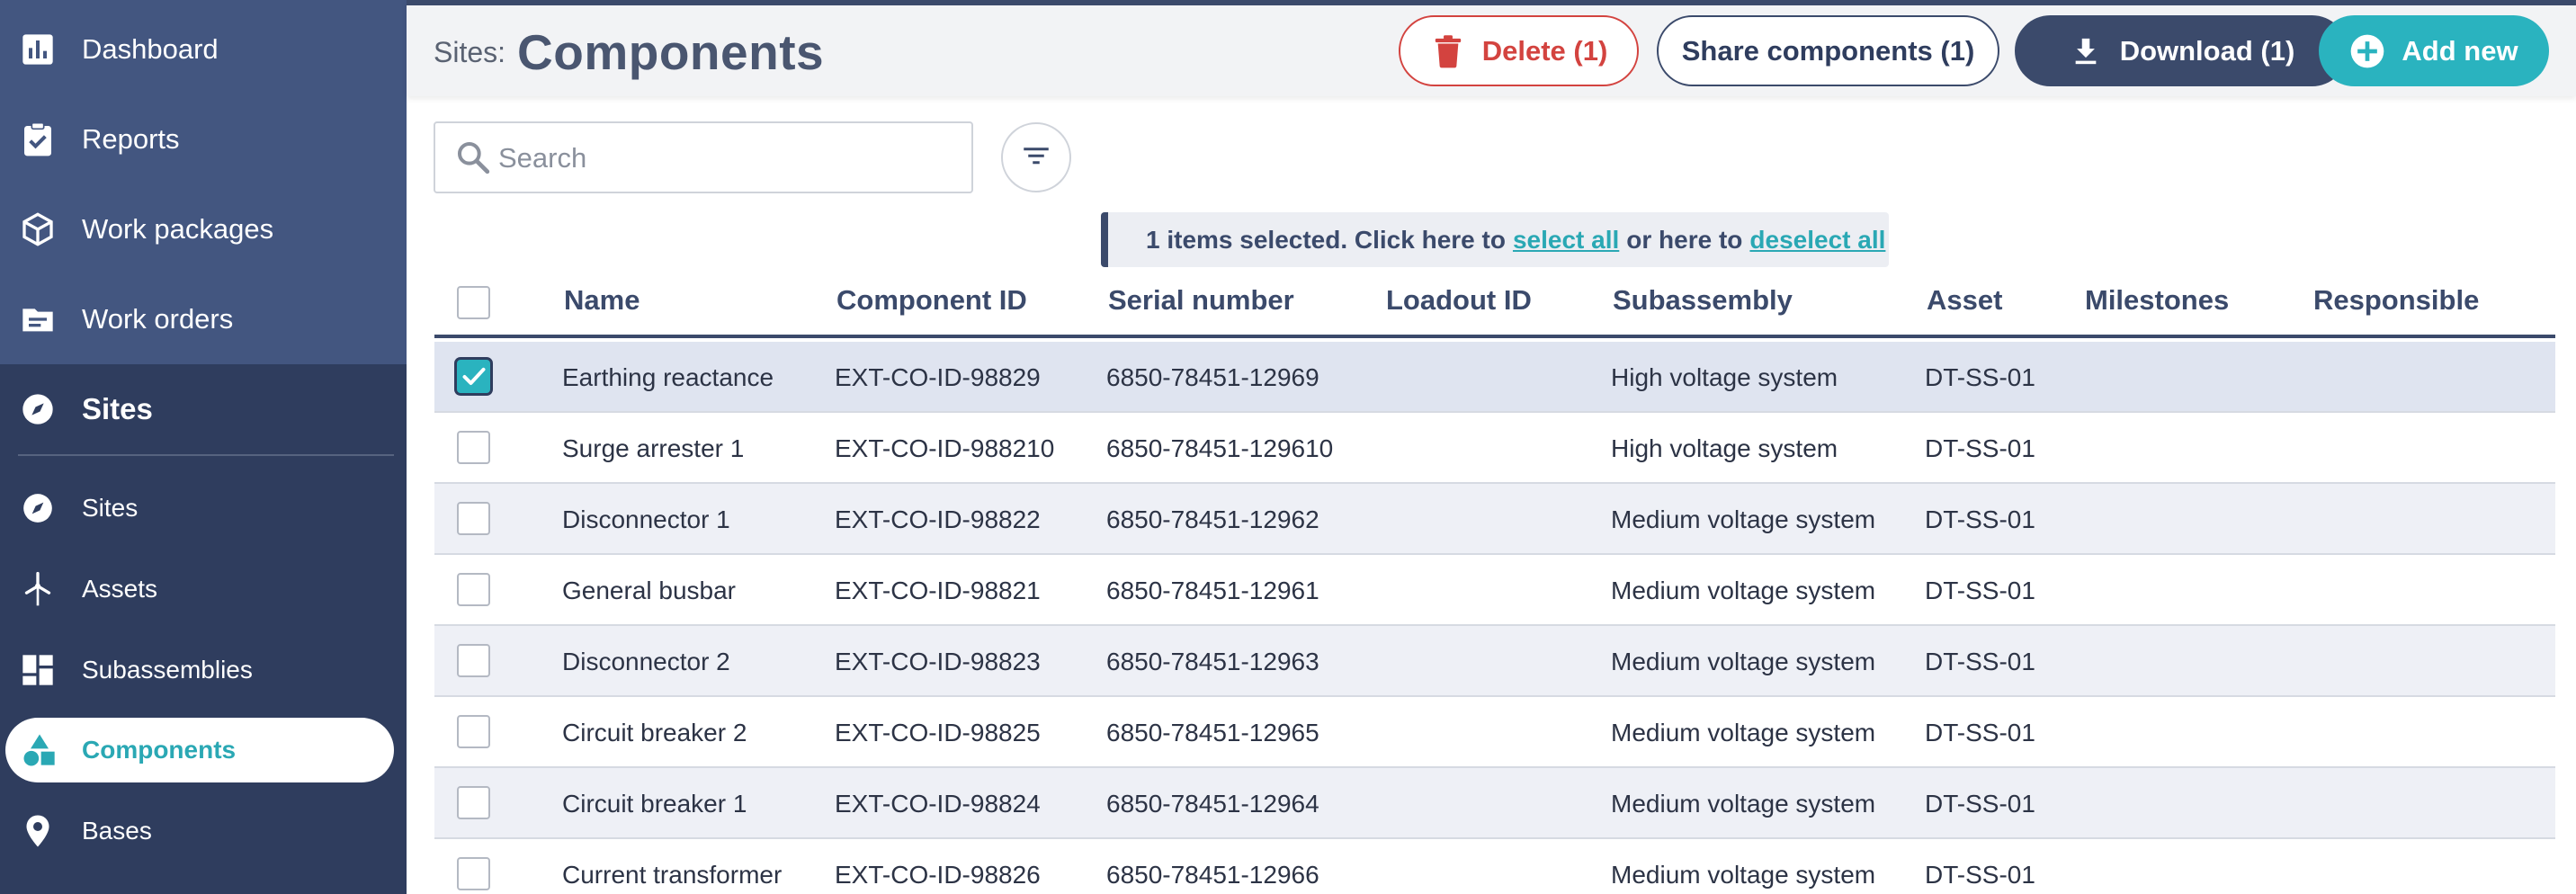 The height and width of the screenshot is (894, 2576). Describe the element at coordinates (2157, 300) in the screenshot. I see `column-header-milestones: Milestones` at that location.